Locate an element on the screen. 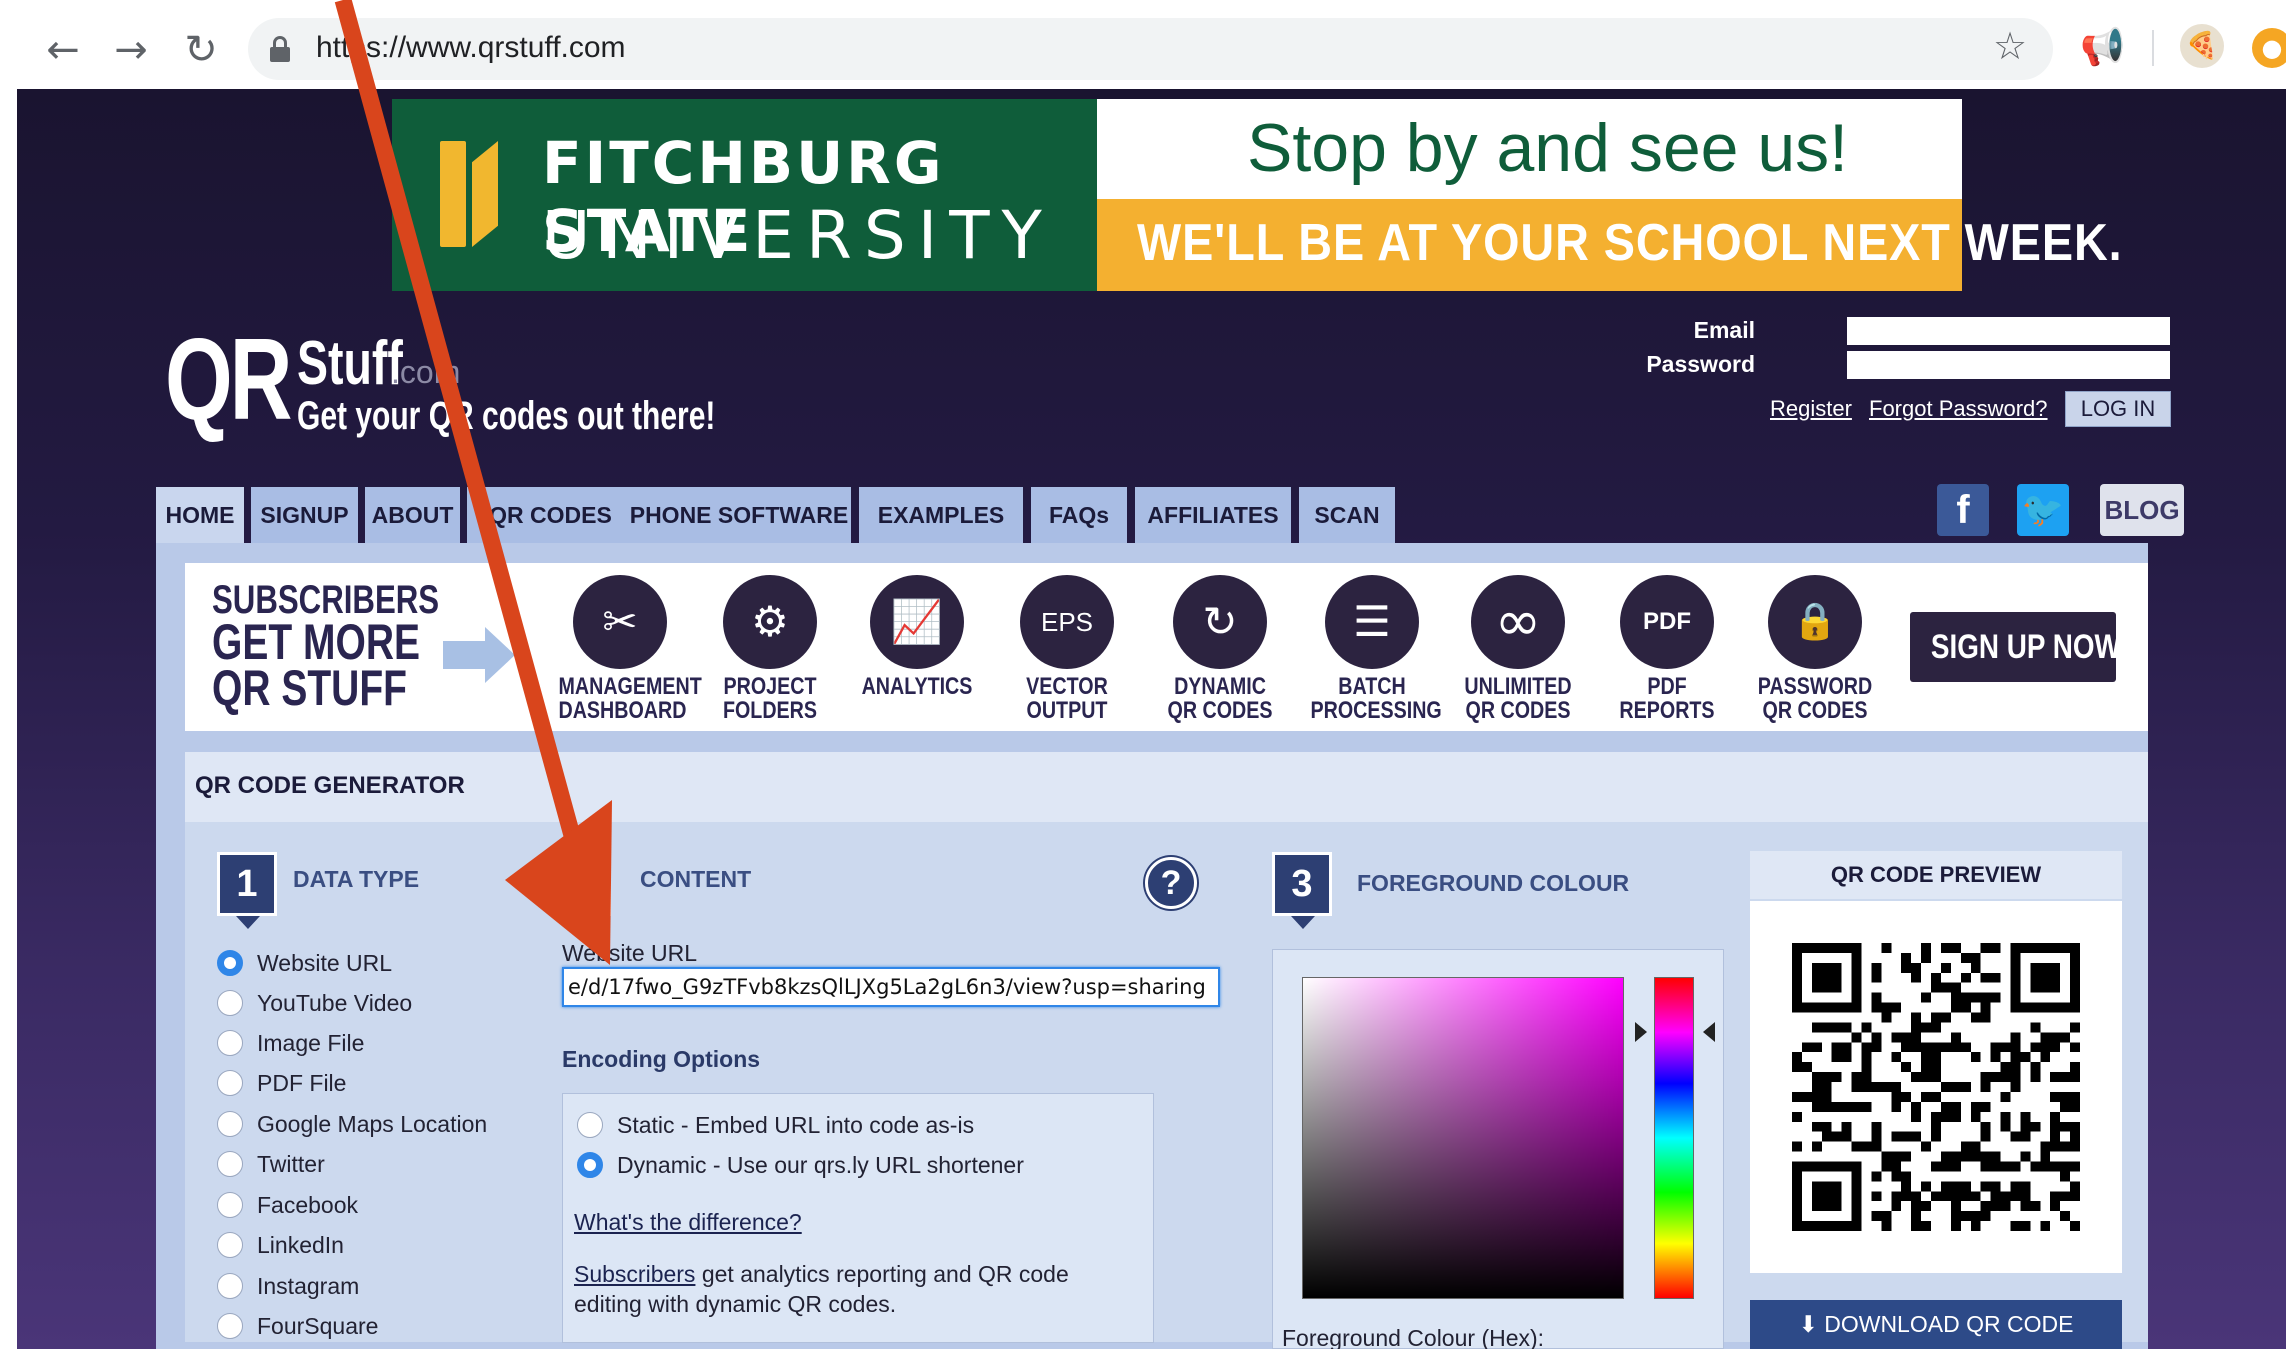 This screenshot has height=1349, width=2286. feature-password-qr: 🔒 PASSWORD QR CODES is located at coordinates (1815, 649).